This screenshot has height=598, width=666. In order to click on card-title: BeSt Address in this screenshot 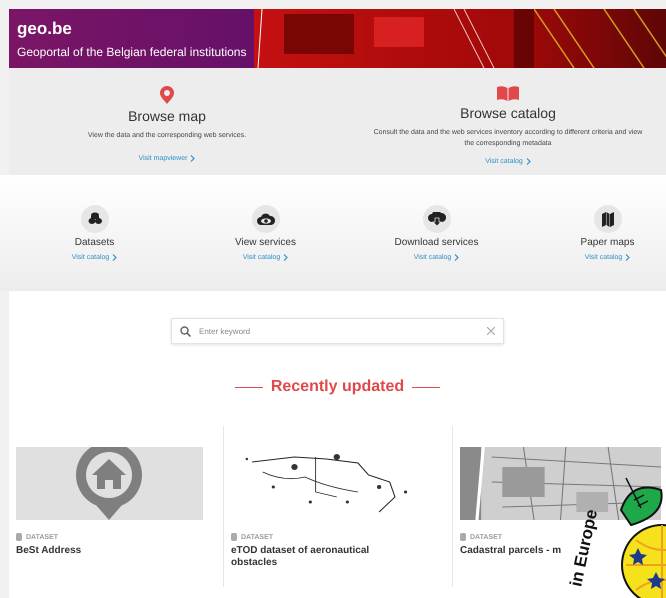, I will do `click(49, 551)`.